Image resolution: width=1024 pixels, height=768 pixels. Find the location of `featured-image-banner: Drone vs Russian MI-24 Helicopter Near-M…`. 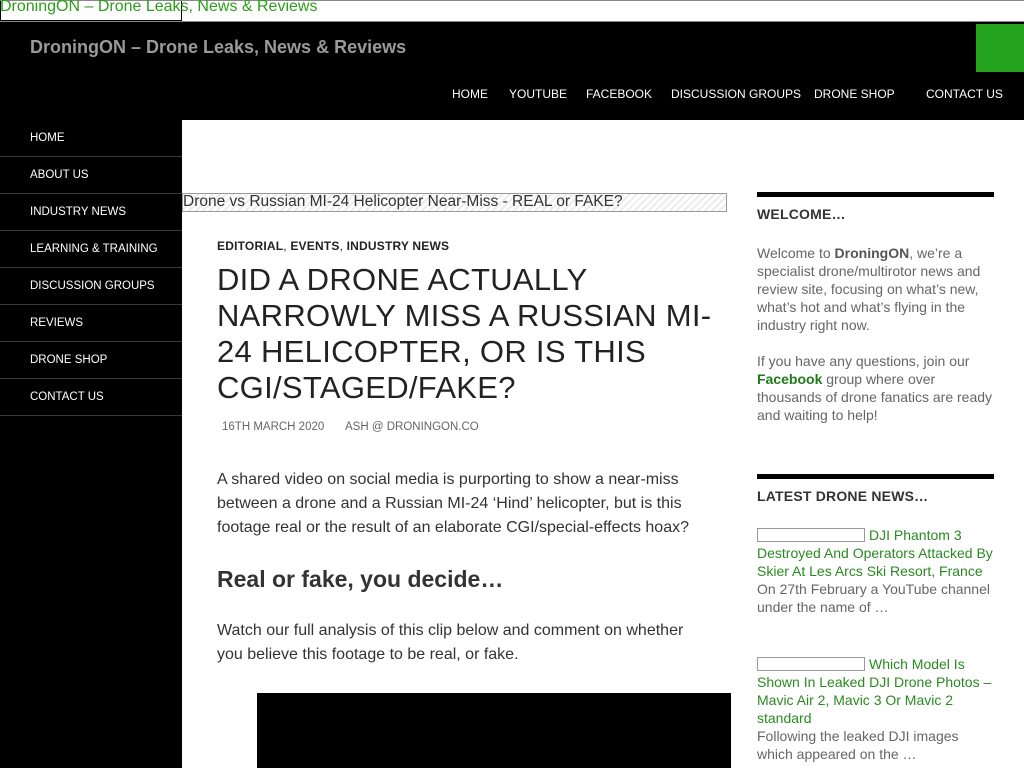

featured-image-banner: Drone vs Russian MI-24 Helicopter Near-M… is located at coordinates (454, 202).